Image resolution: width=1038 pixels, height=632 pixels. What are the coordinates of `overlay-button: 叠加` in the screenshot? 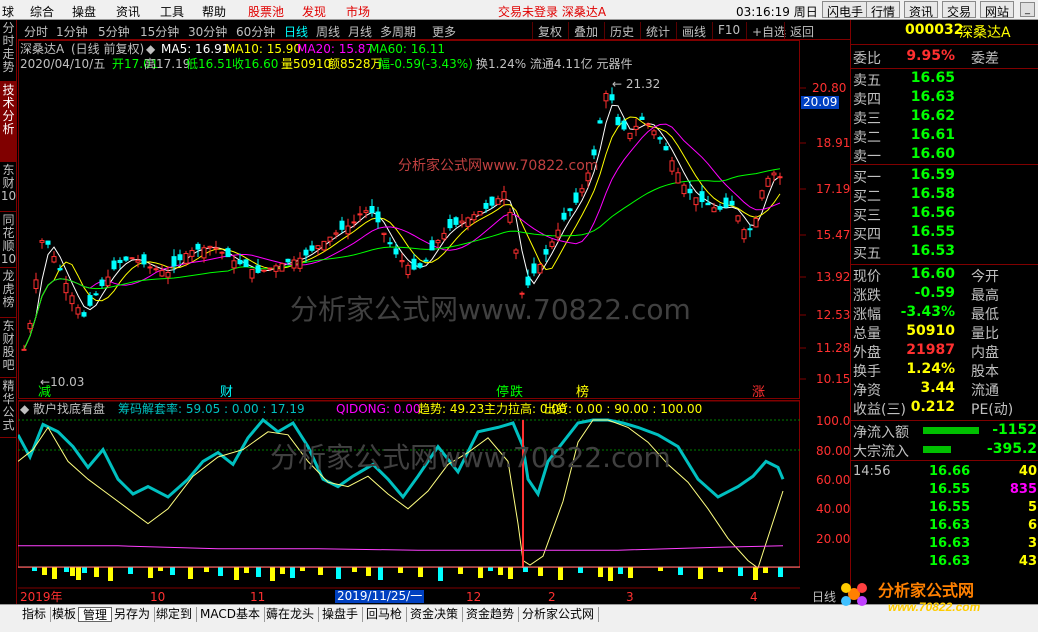 It's located at (585, 30).